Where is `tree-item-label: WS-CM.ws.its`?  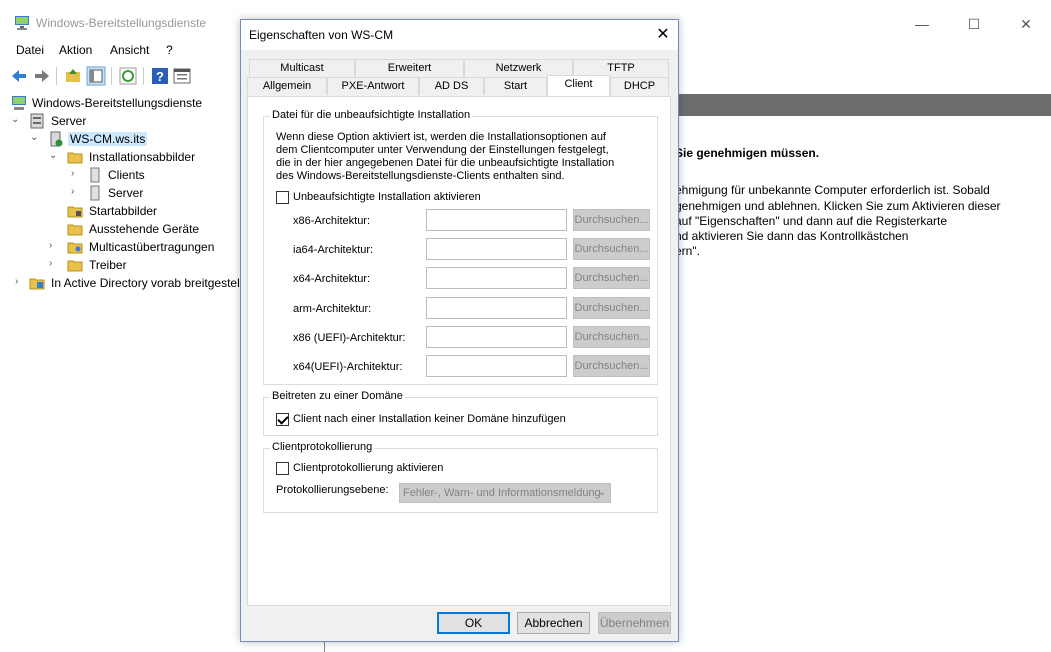
tree-item-label: WS-CM.ws.its is located at coordinates (108, 139).